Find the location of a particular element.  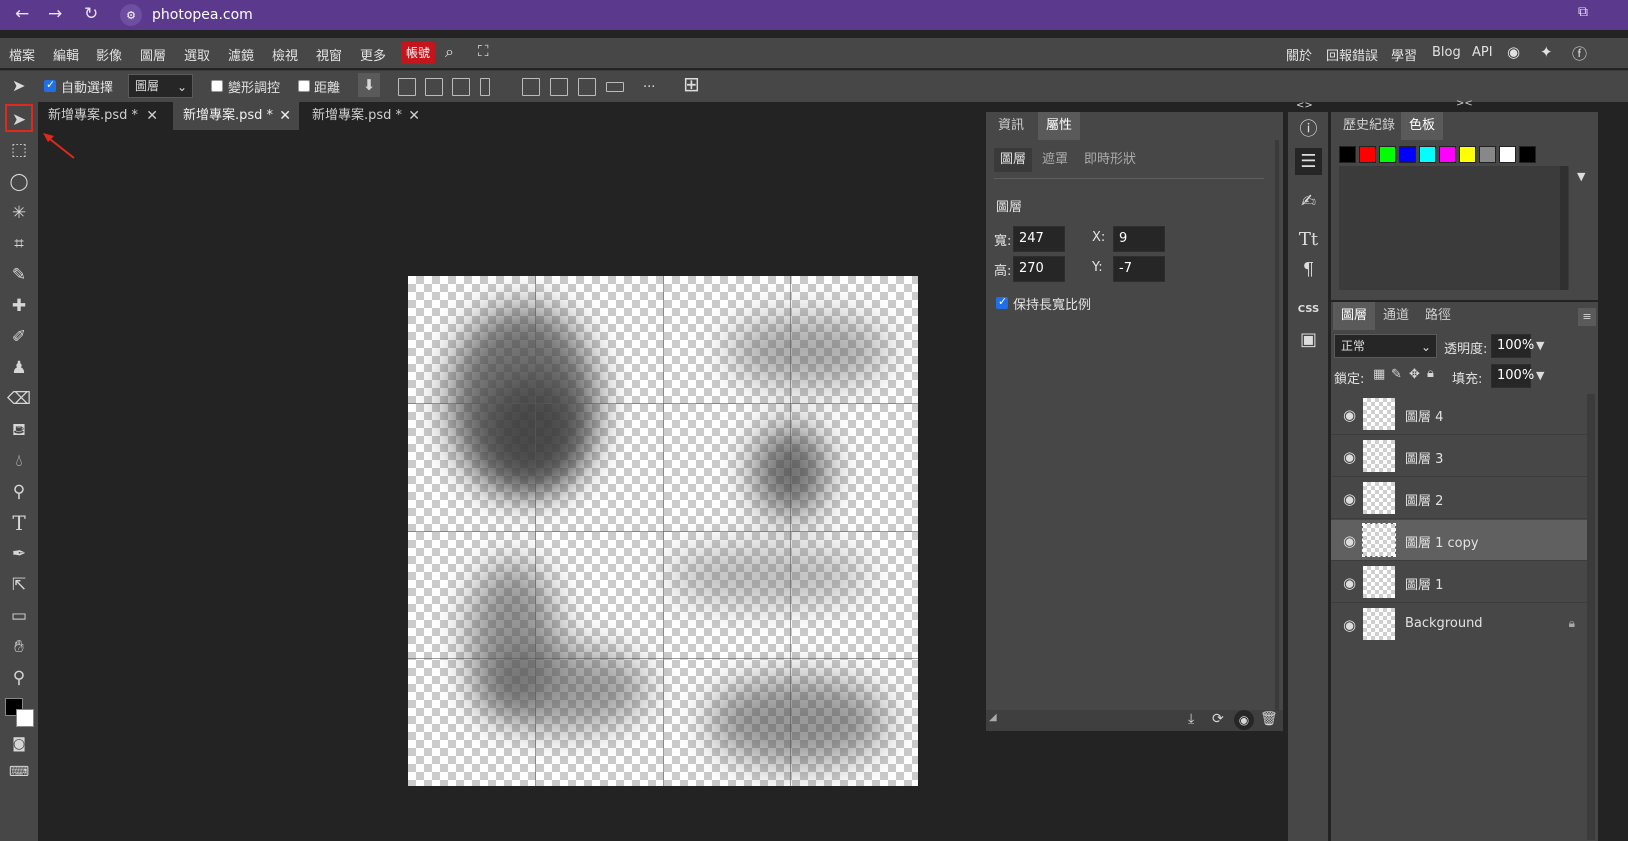

lock-all-icon: 🔒︎ is located at coordinates (1430, 373).